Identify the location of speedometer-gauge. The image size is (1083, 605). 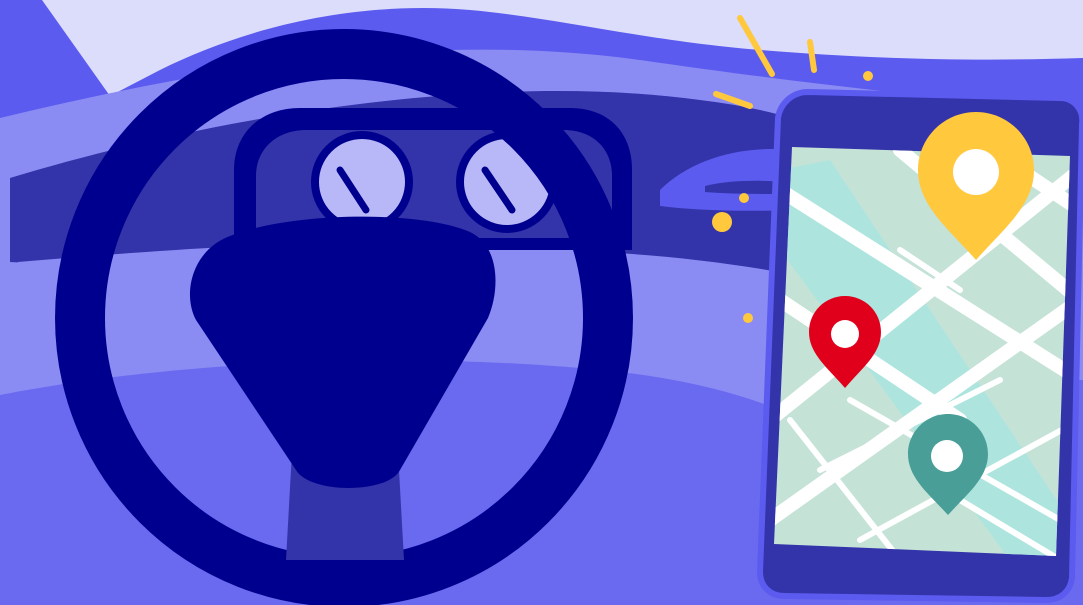
(362, 182).